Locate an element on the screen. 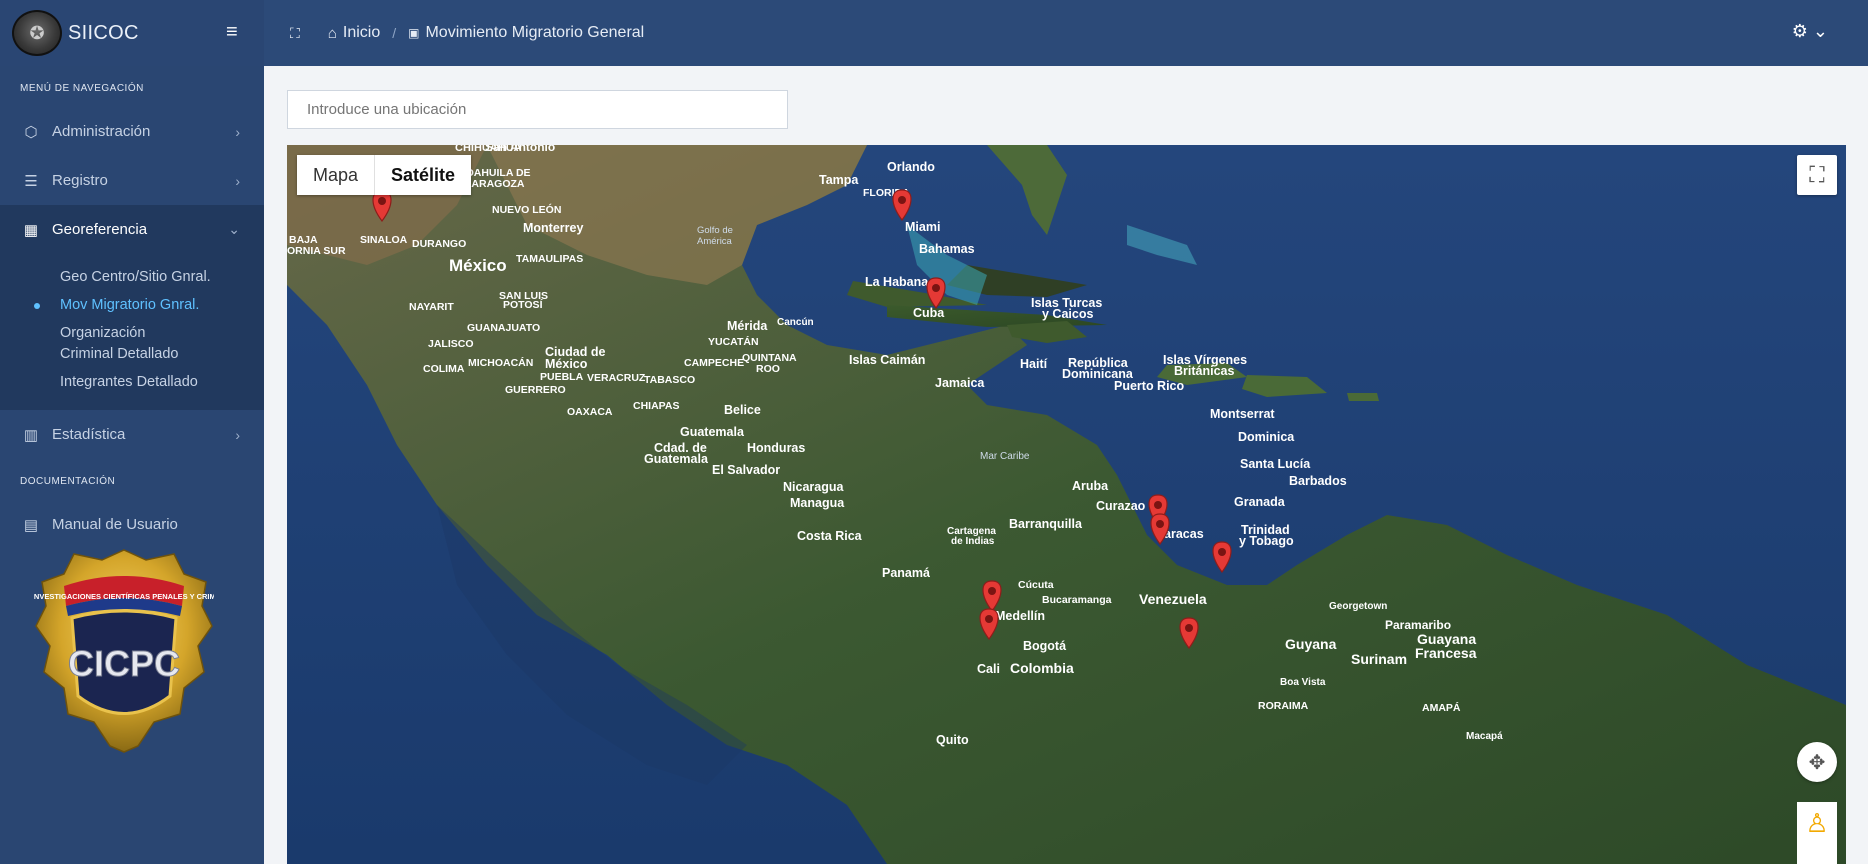 Image resolution: width=1868 pixels, height=864 pixels. settings-gear-icon: ⚙ ⌄ is located at coordinates (1810, 31).